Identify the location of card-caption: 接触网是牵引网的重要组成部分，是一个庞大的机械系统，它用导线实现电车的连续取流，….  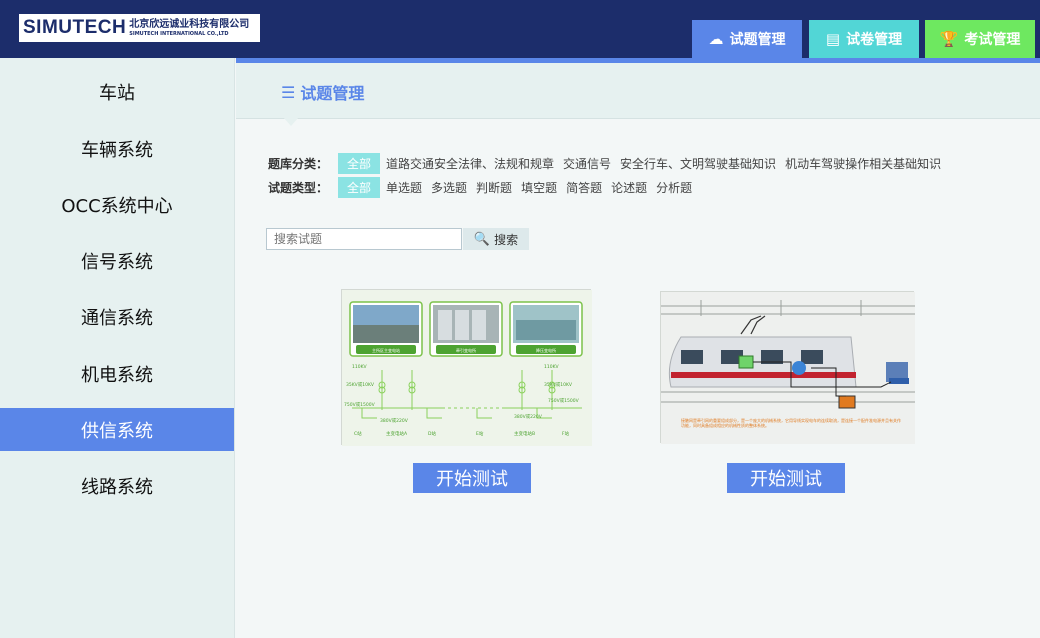
(791, 423).